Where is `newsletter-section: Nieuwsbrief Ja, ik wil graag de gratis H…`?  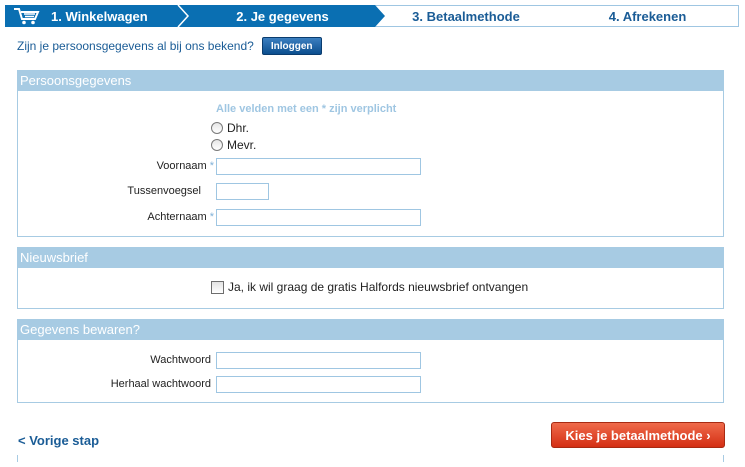
newsletter-section: Nieuwsbrief Ja, ik wil graag de gratis H… is located at coordinates (370, 278).